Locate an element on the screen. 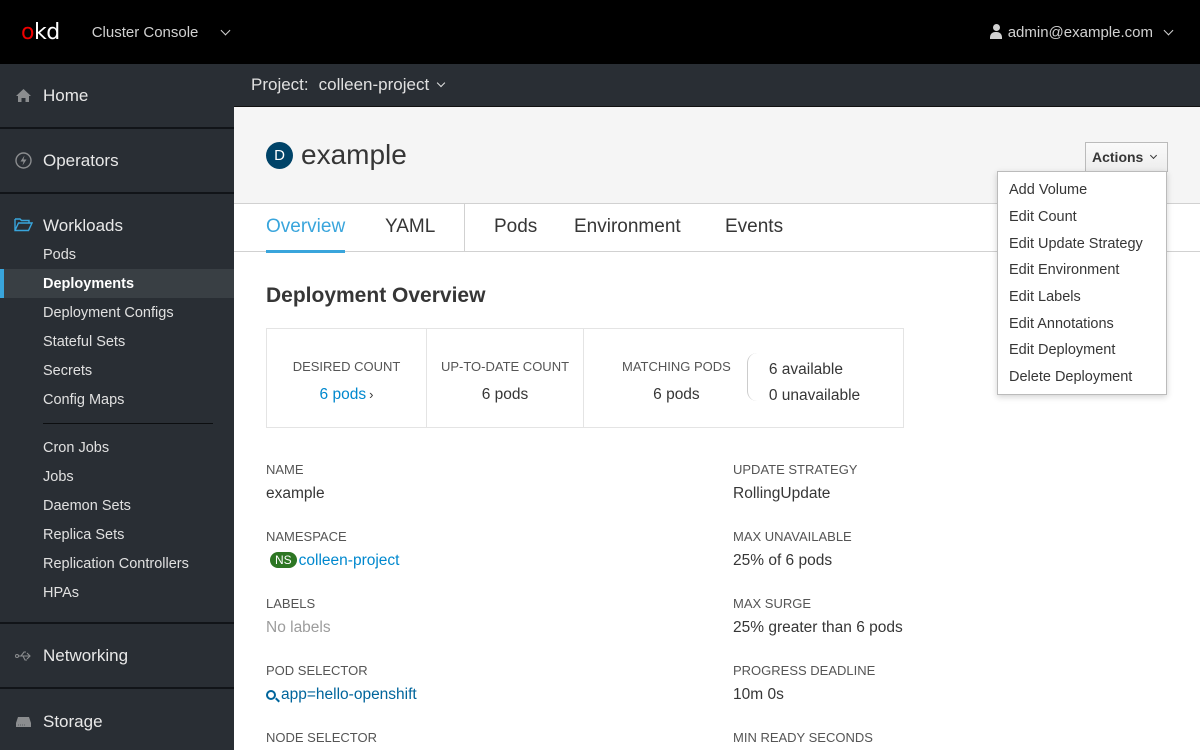  tab-separator is located at coordinates (464, 228).